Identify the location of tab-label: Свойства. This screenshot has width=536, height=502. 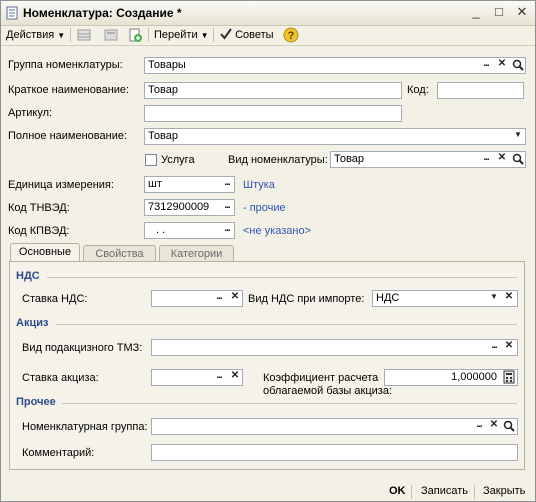
(119, 254).